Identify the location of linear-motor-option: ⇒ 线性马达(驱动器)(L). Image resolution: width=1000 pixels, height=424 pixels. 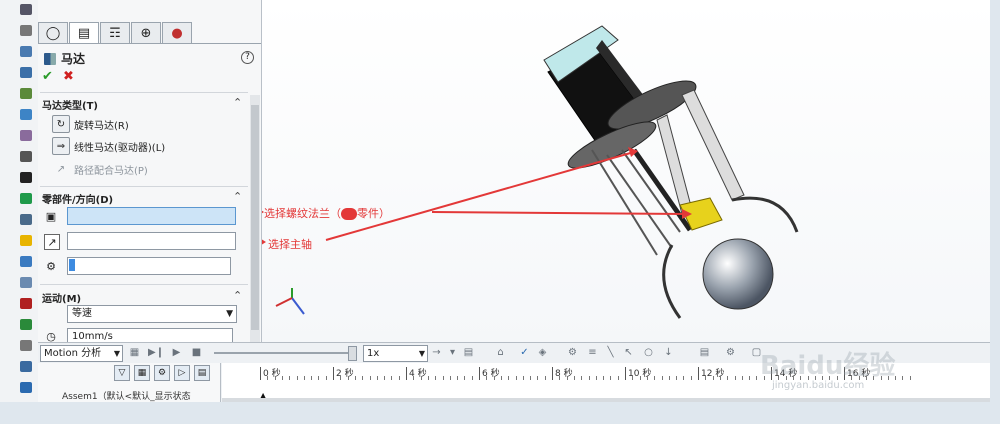
(108, 146).